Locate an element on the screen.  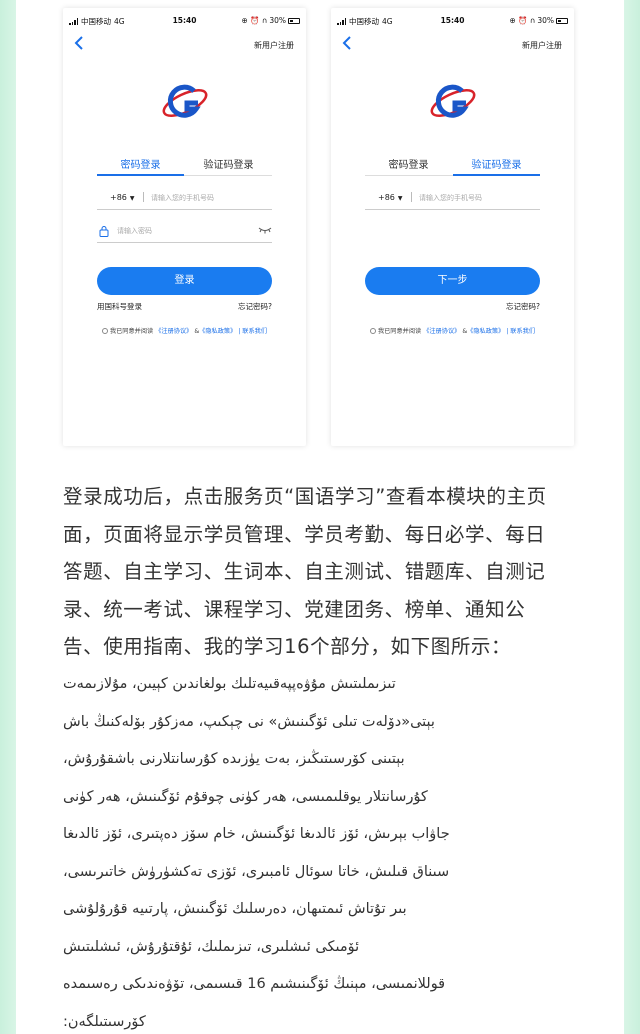
eye-closed-icon is located at coordinates (265, 230).